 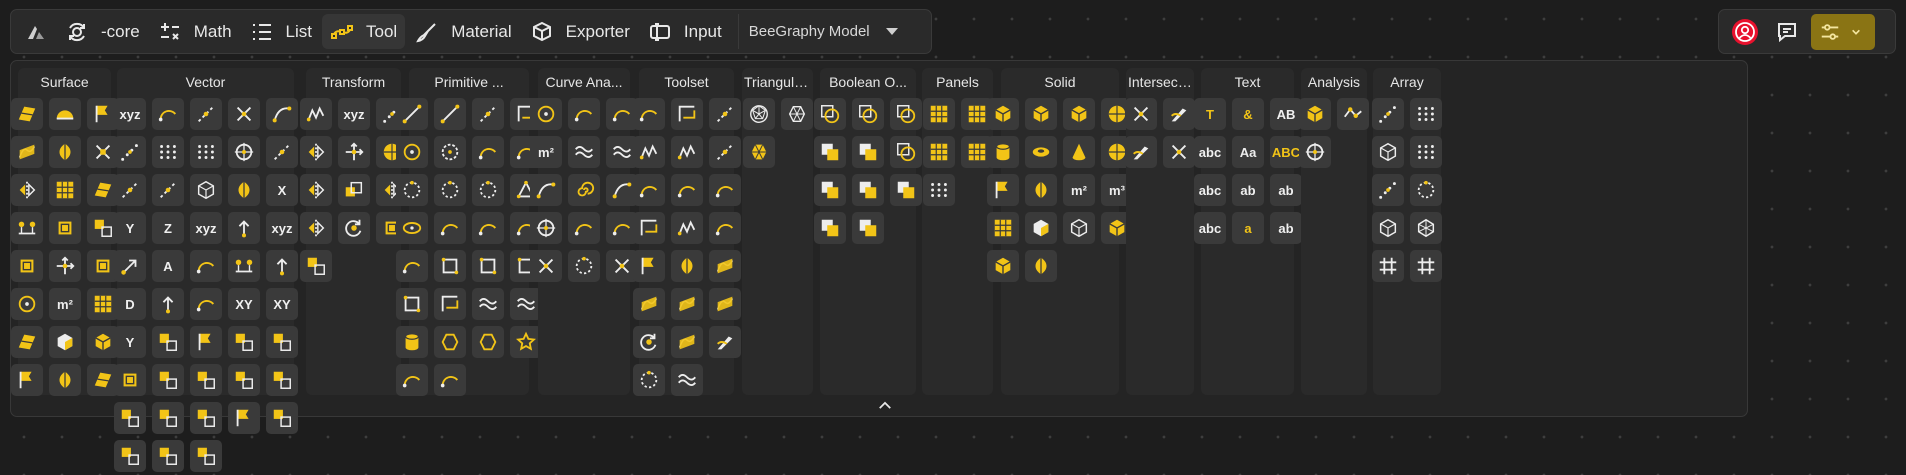 I want to click on analysis-tool-button, so click(x=1315, y=114).